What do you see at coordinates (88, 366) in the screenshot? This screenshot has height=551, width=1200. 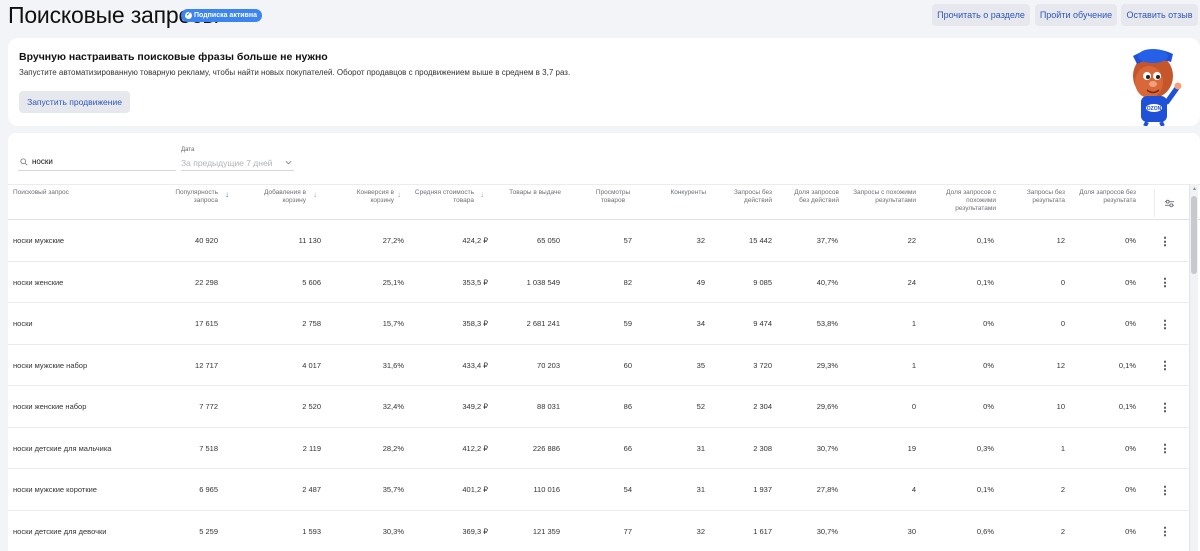 I see `cell-query: носки мужские набор` at bounding box center [88, 366].